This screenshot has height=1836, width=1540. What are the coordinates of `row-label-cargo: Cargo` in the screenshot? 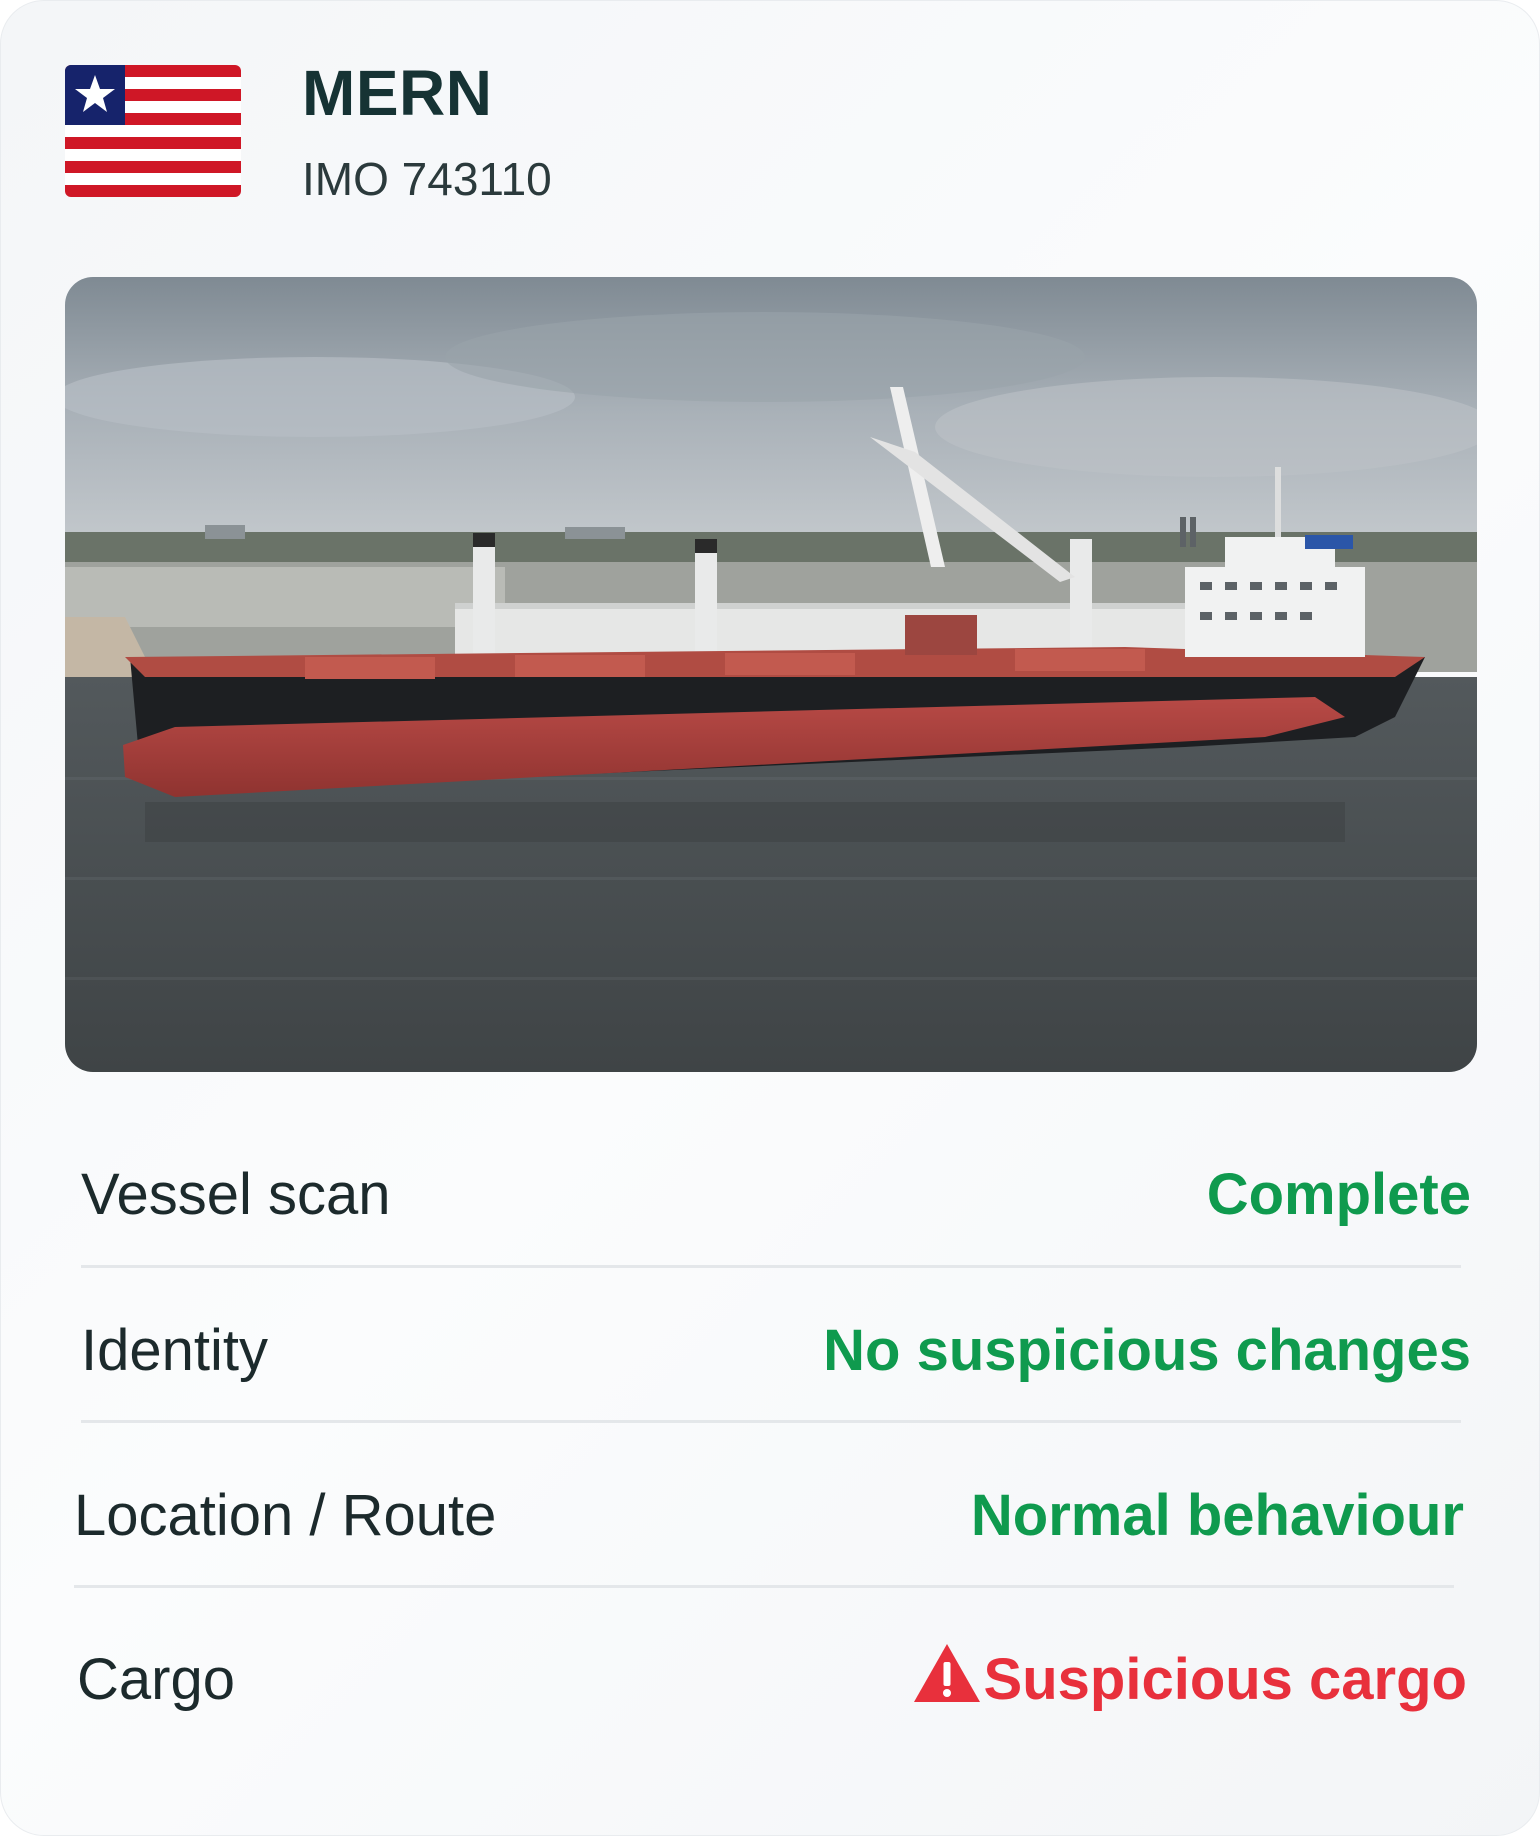 It's located at (156, 1679).